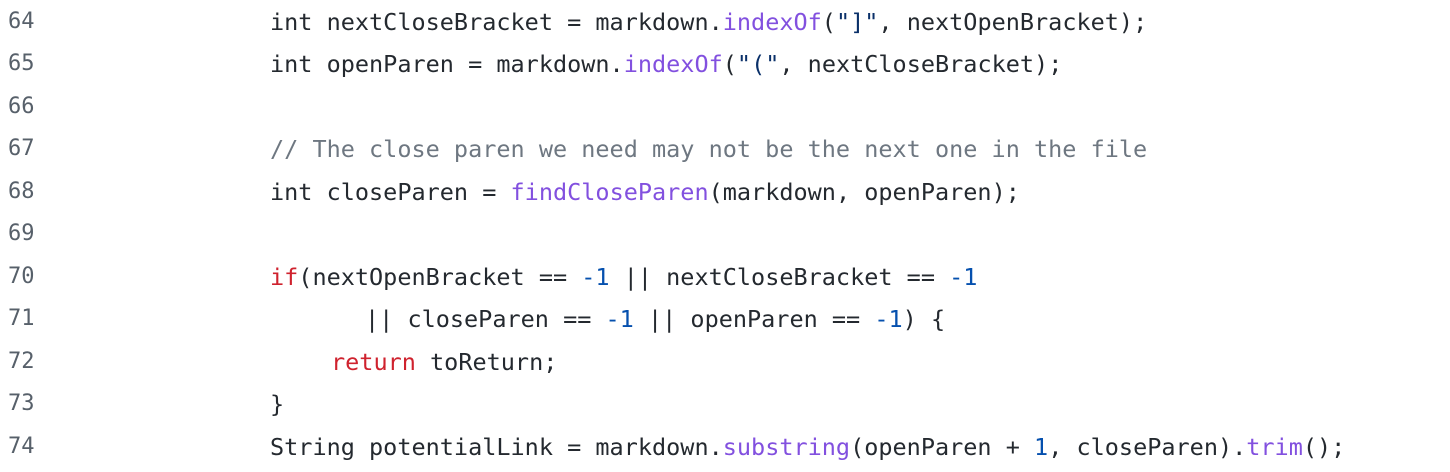 The image size is (1450, 472). I want to click on code-token-text: int closeParen =, so click(390, 191).